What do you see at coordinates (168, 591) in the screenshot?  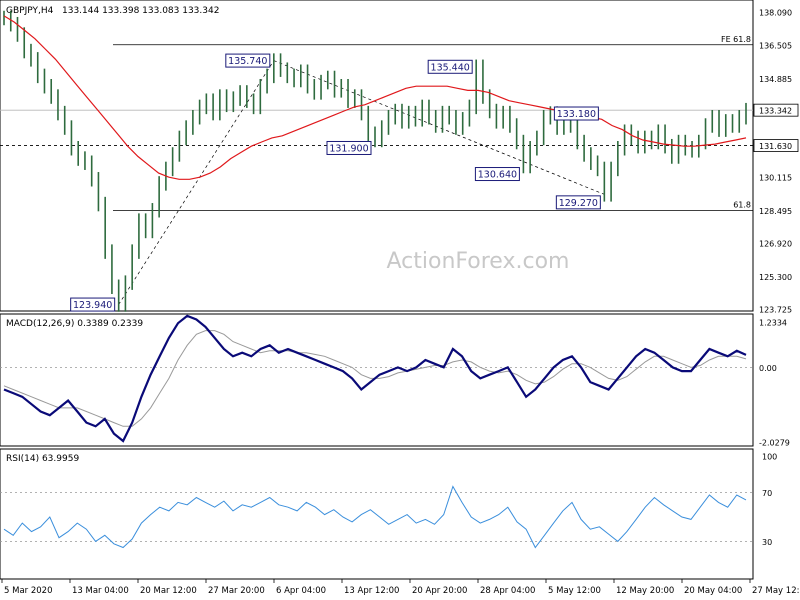 I see `x-tick-label: 20 Mar 12:00` at bounding box center [168, 591].